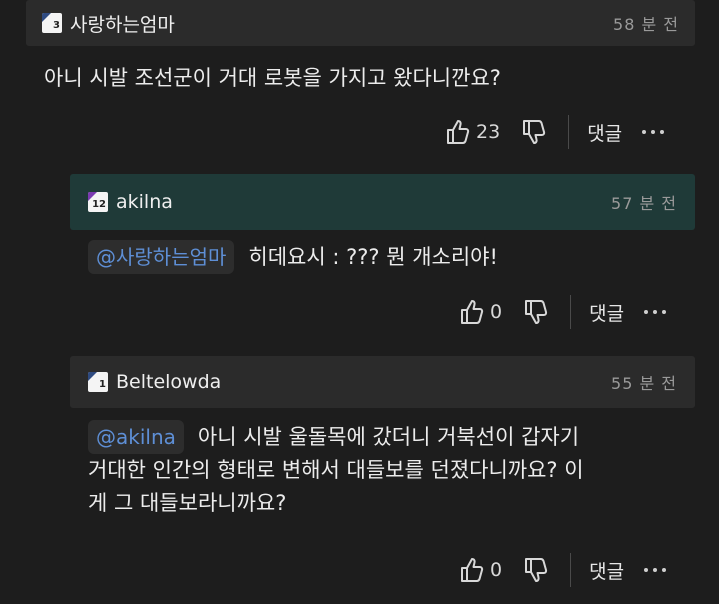 This screenshot has height=604, width=719. Describe the element at coordinates (122, 23) in the screenshot. I see `author-nickname: 사랑하는엄마` at that location.